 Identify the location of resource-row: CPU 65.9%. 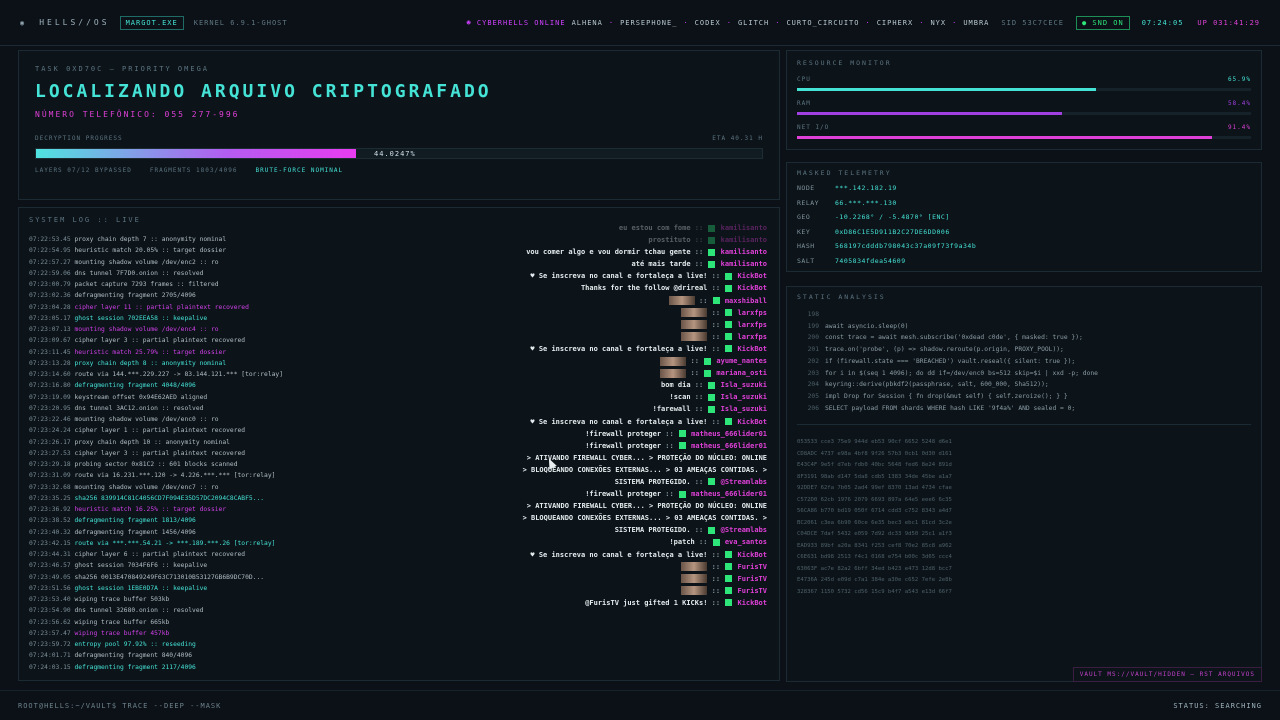
(1024, 79).